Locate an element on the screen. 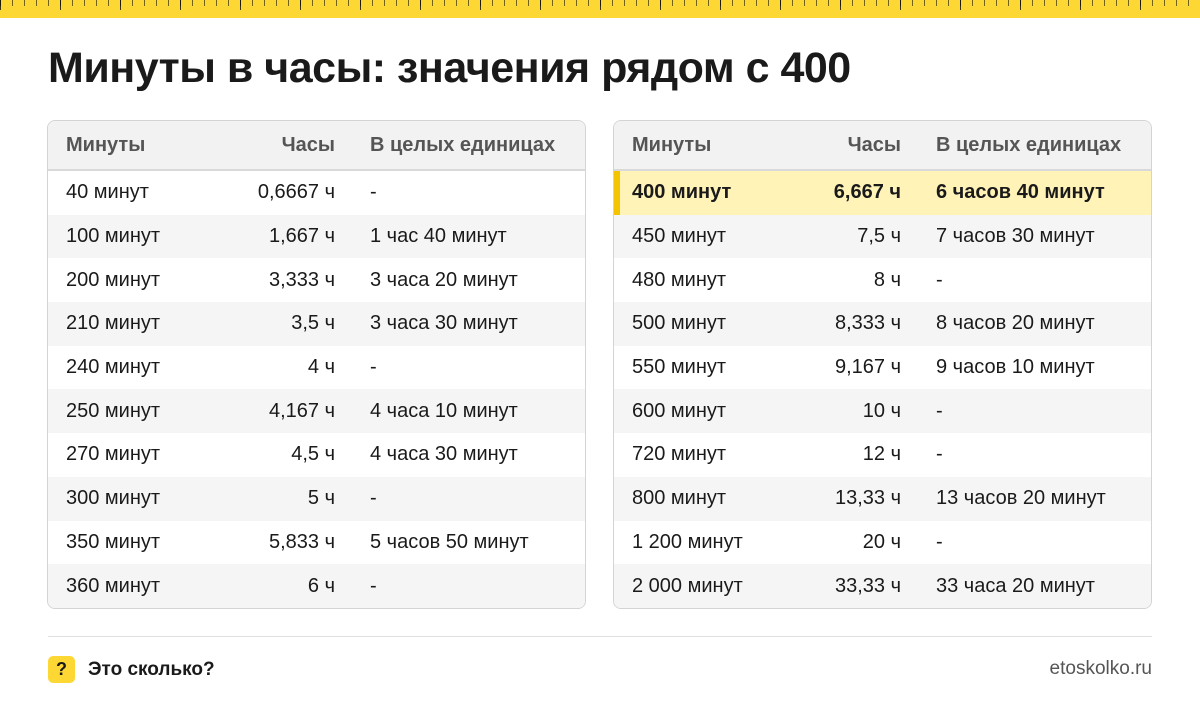 This screenshot has height=701, width=1200. cell-hours: 5 ч is located at coordinates (321, 498).